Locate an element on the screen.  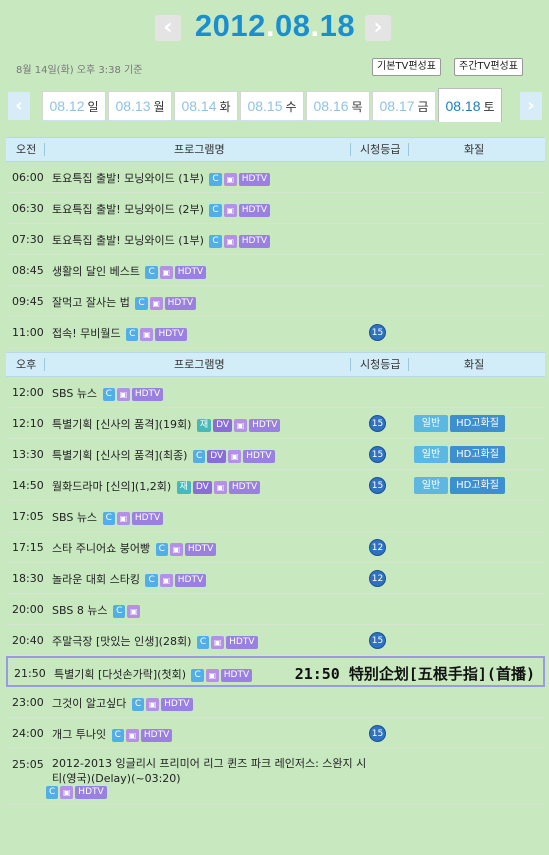
program-row: 17:05 SBS 뉴스 C ▣ HDTV is located at coordinates (275, 516).